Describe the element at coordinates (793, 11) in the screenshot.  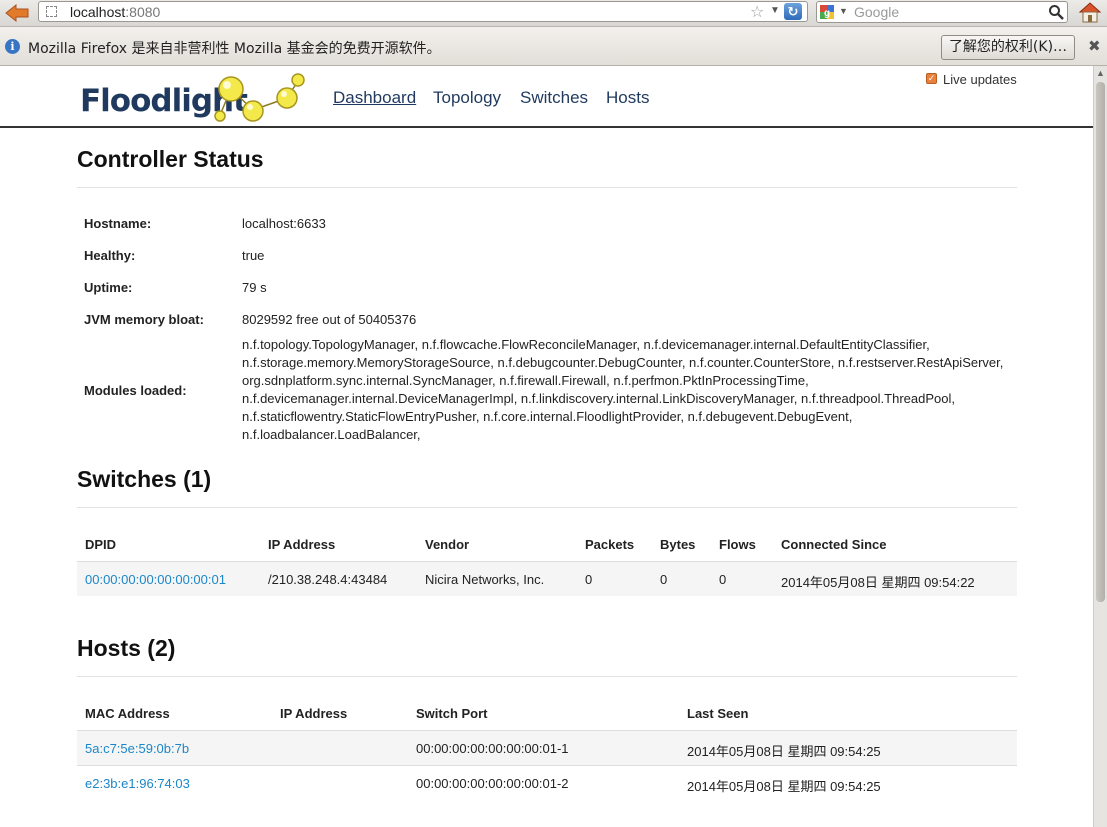
I see `reload-icon: ↻` at that location.